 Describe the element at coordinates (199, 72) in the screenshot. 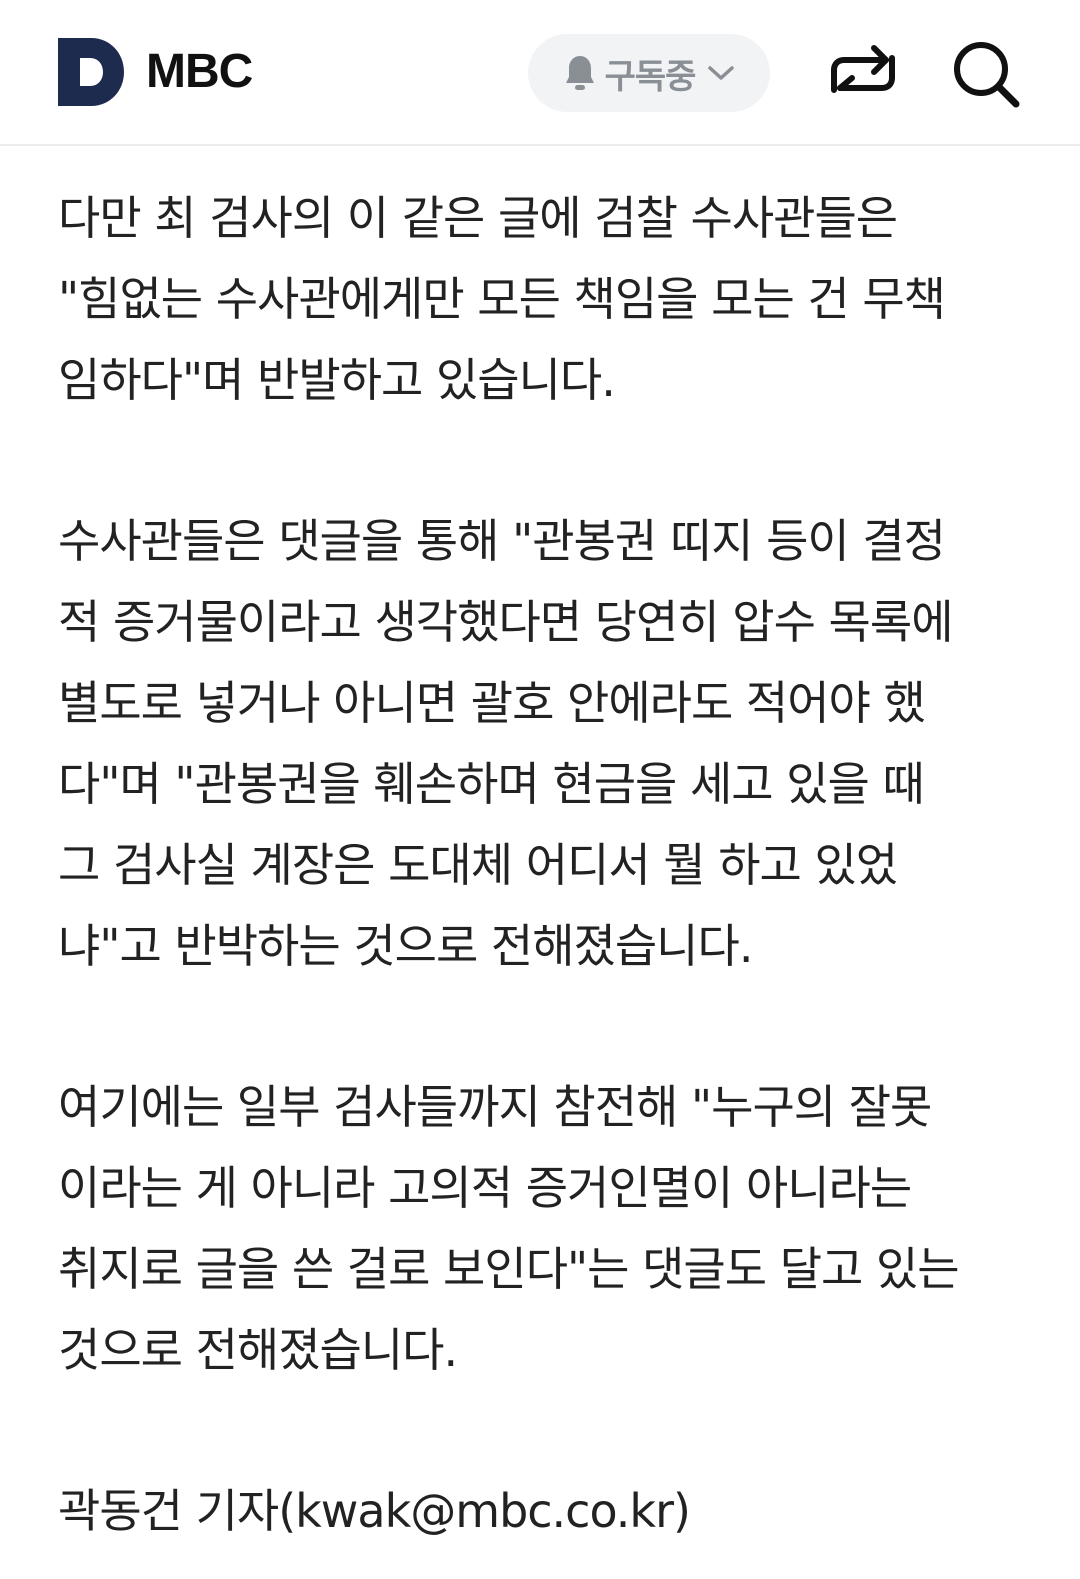

I see `press-name: MBC` at that location.